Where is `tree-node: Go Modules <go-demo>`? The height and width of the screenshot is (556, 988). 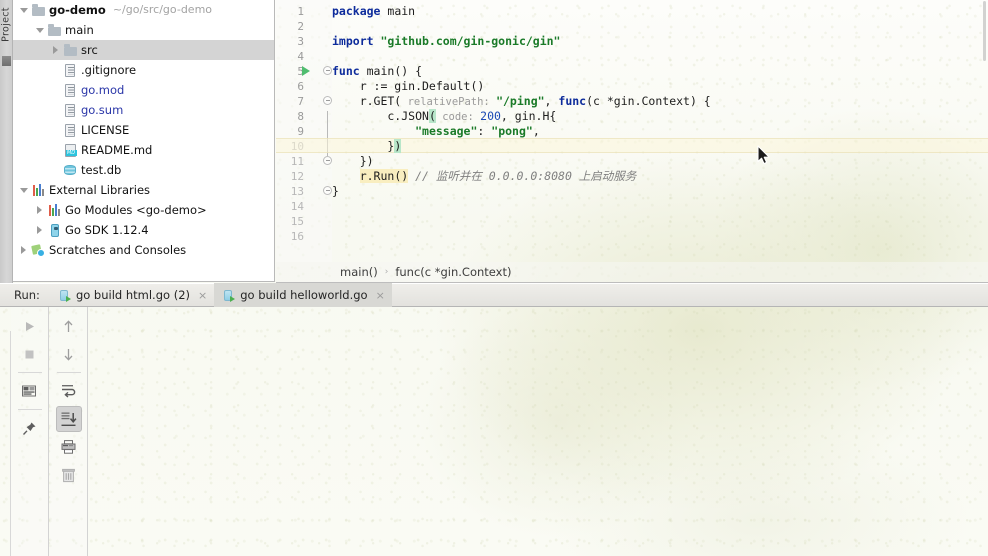 tree-node: Go Modules <go-demo> is located at coordinates (143, 210).